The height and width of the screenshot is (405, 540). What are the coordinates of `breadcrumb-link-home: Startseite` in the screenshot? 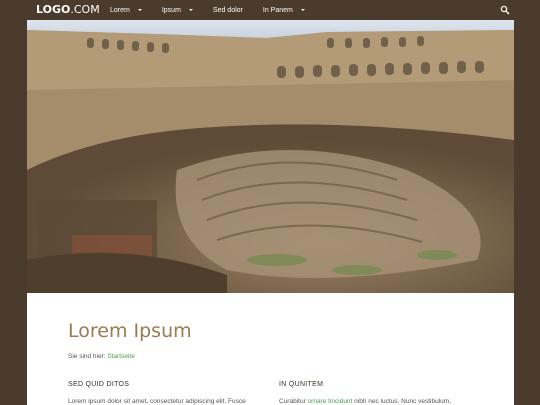 It's located at (120, 356).